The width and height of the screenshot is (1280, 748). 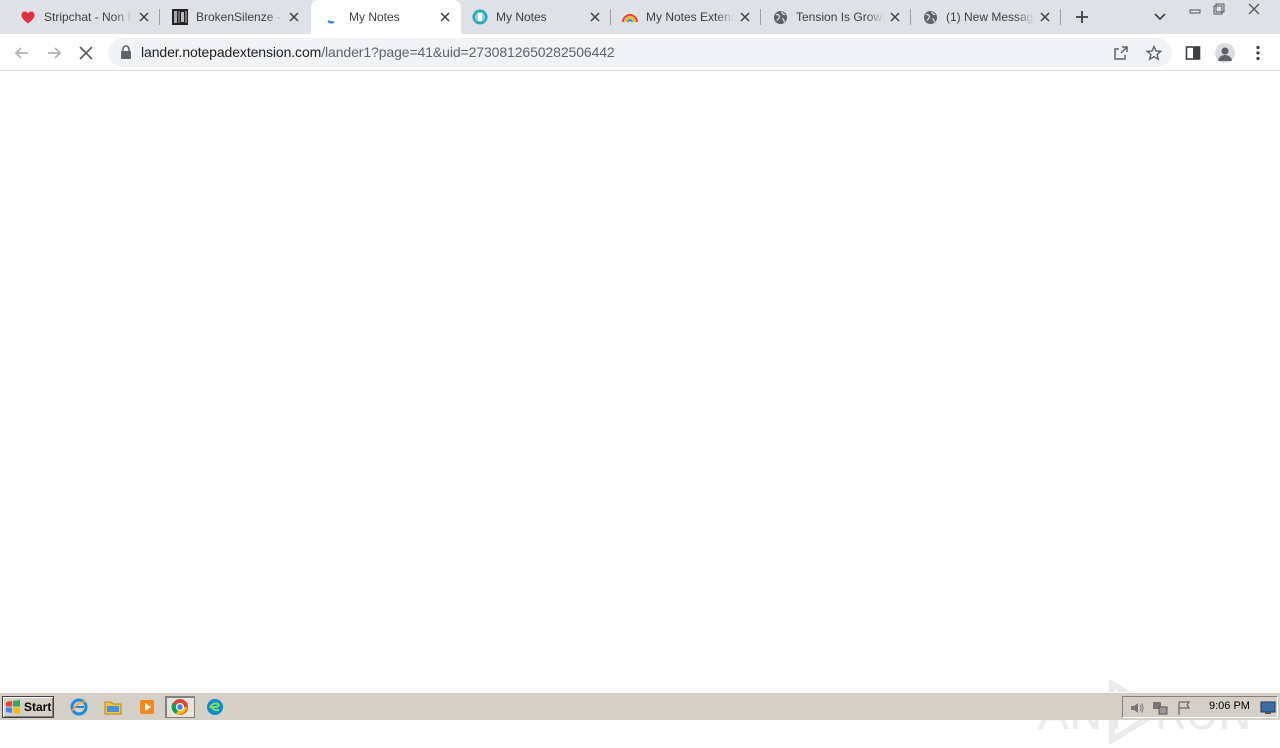 I want to click on tab-brokensilenze: BrokenSilenze - Ur, so click(x=235, y=17).